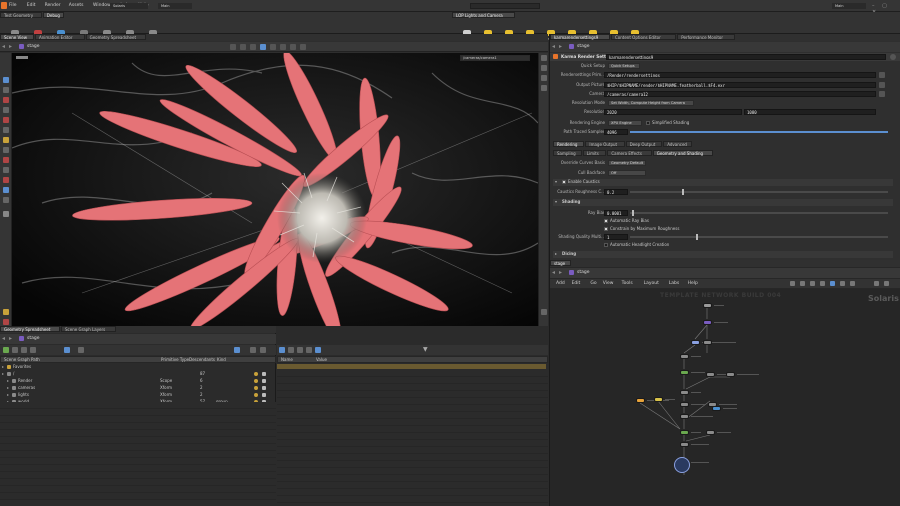  Describe the element at coordinates (10, 46) in the screenshot. I see `forward-arrow-icon: ▸` at that location.